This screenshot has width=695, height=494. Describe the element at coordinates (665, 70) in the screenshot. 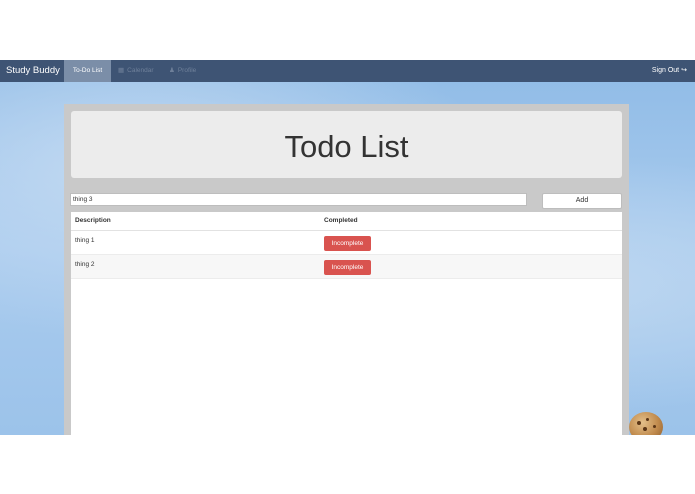

I see `sign-out-label: Sign Out` at that location.